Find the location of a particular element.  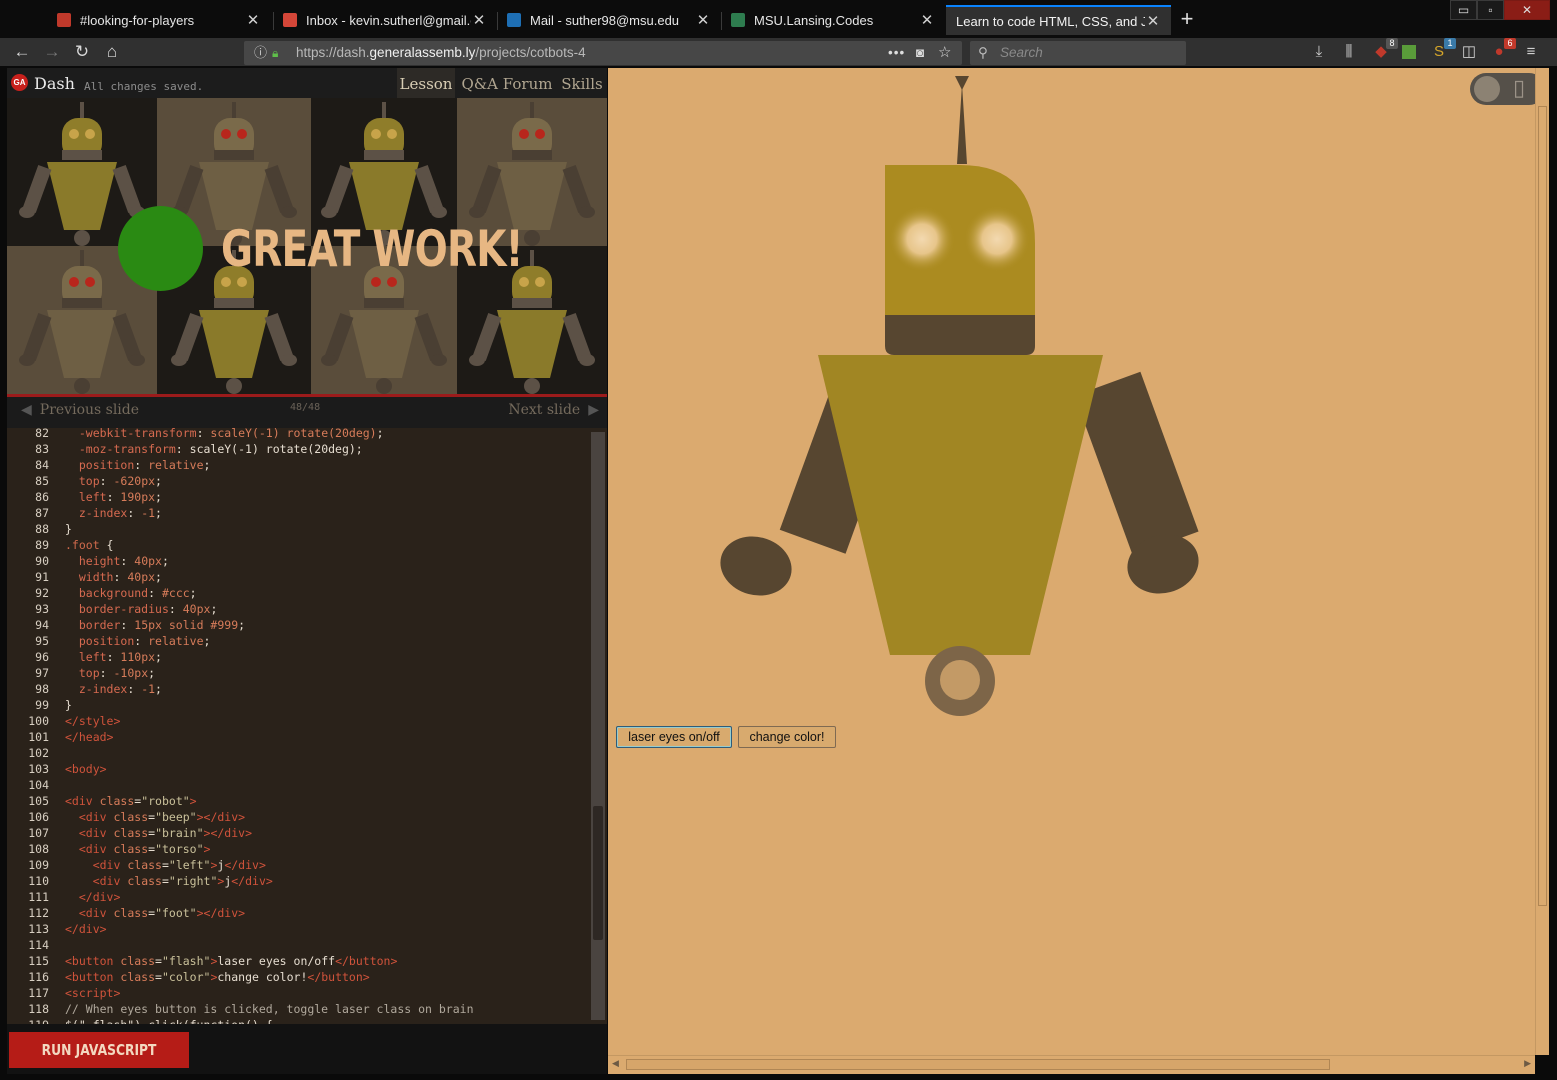

code-line: </style> is located at coordinates (92, 721).